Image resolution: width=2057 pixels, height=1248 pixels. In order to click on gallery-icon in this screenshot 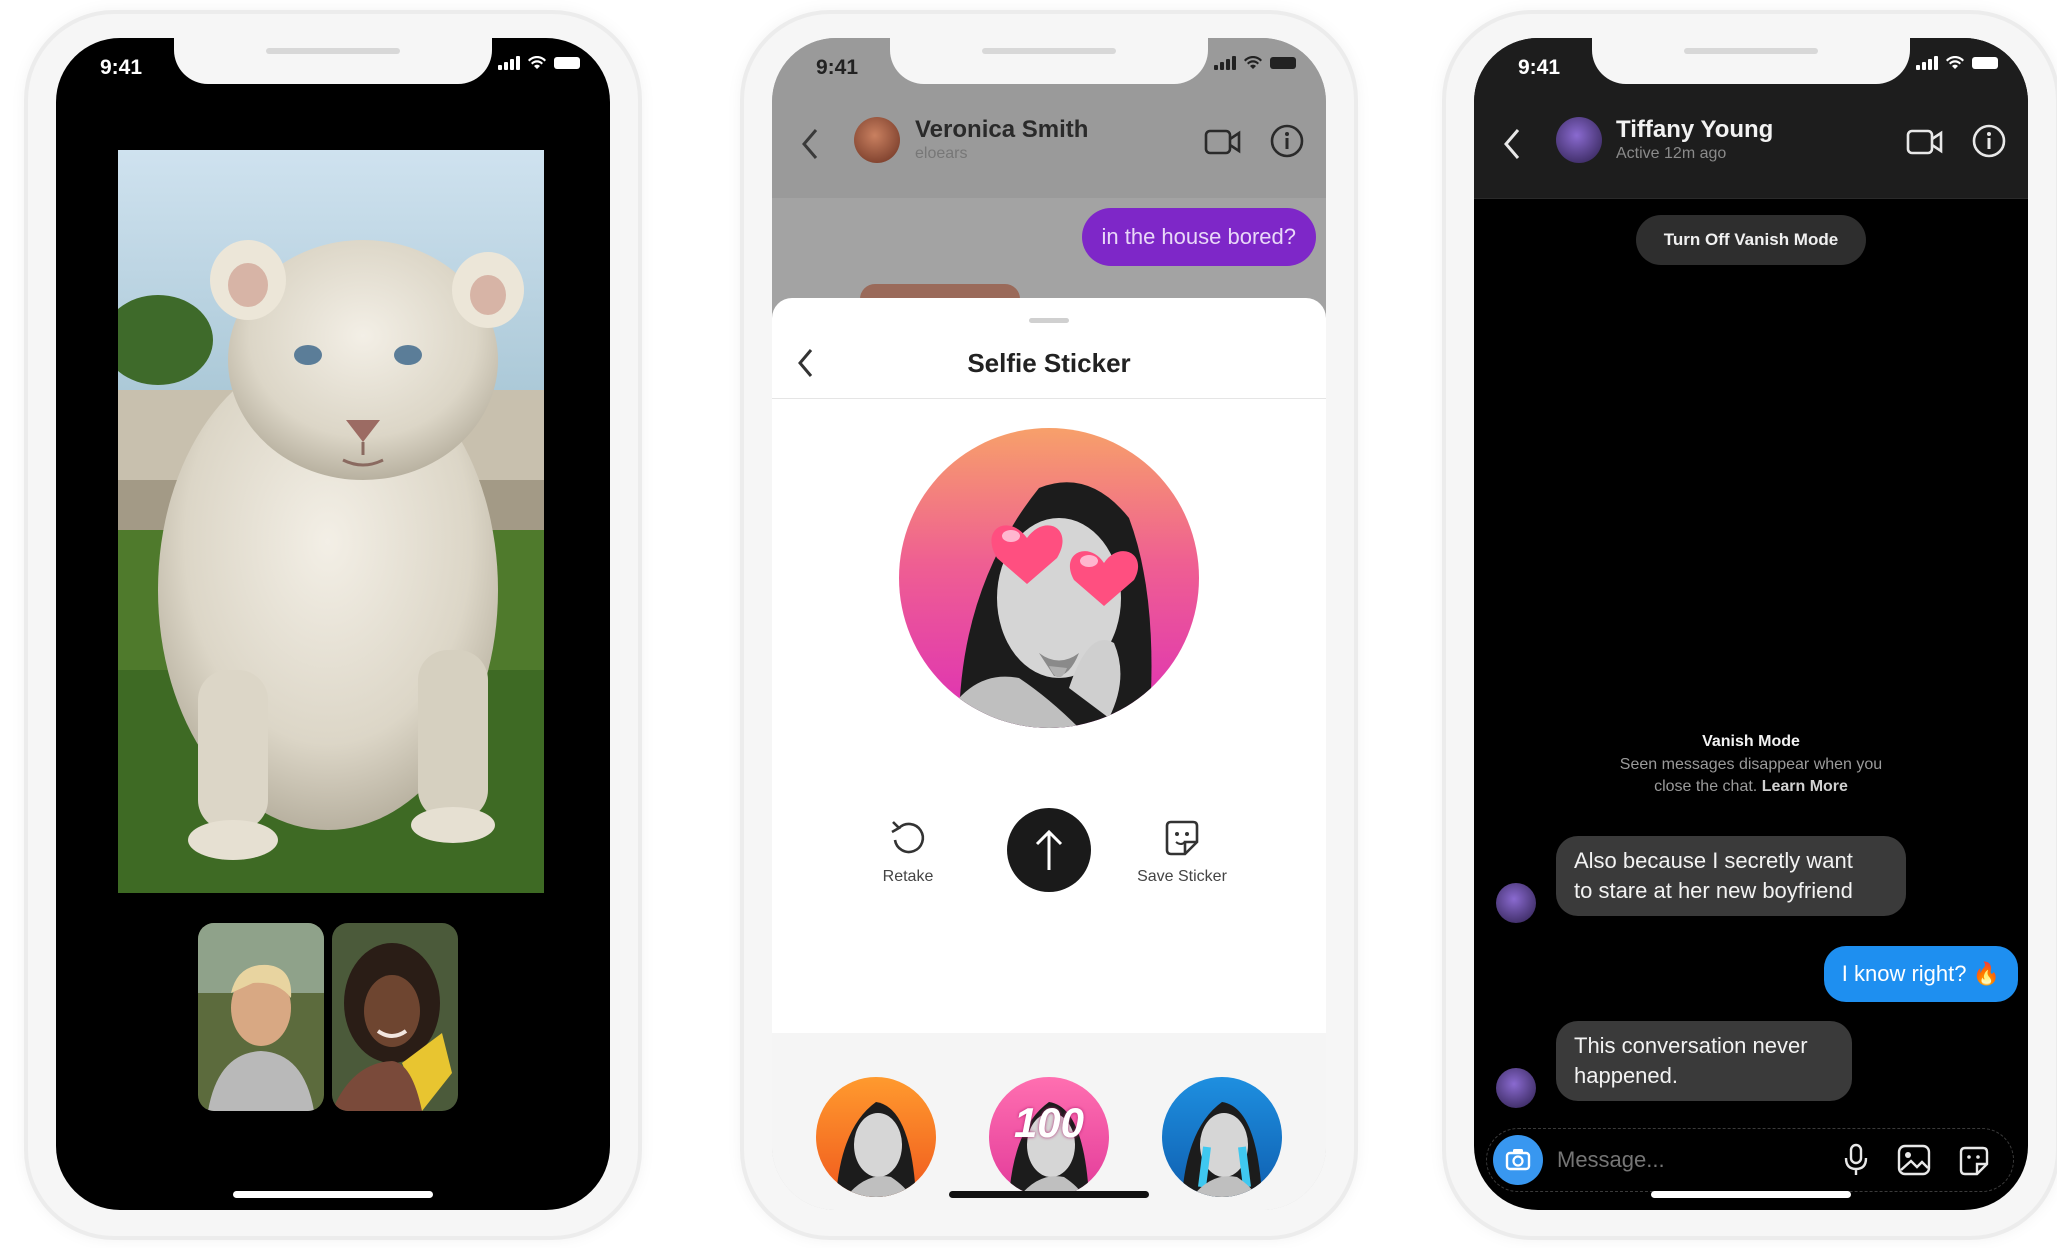, I will do `click(1914, 1160)`.